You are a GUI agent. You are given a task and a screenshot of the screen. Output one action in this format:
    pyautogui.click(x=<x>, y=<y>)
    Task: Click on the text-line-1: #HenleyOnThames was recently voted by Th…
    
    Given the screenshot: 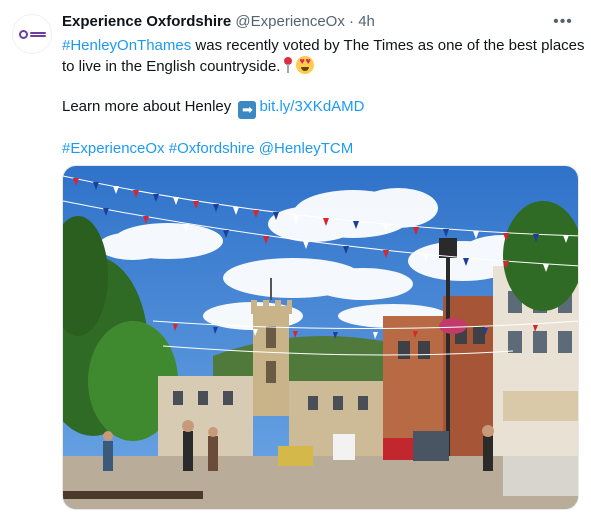 What is the action you would take?
    pyautogui.click(x=323, y=46)
    